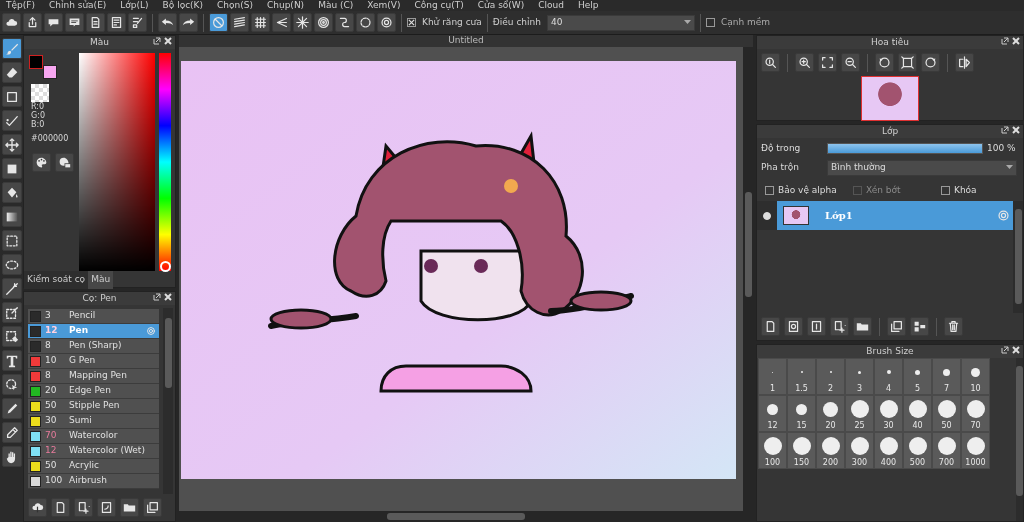 This screenshot has width=1024, height=522. I want to click on palette-list-button, so click(64, 162).